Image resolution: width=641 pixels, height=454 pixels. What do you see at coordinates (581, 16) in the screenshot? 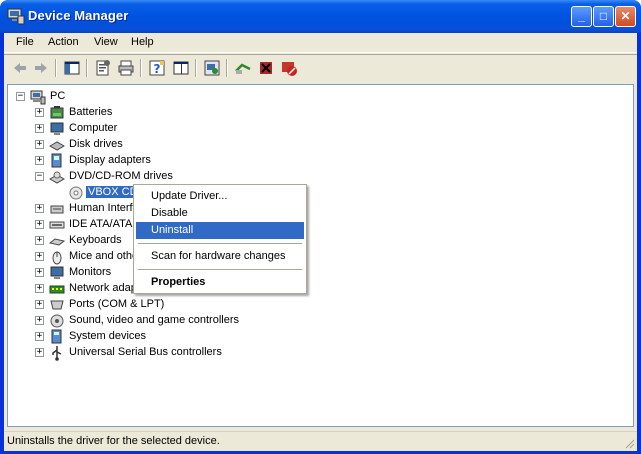
I see `minimize-button: _` at bounding box center [581, 16].